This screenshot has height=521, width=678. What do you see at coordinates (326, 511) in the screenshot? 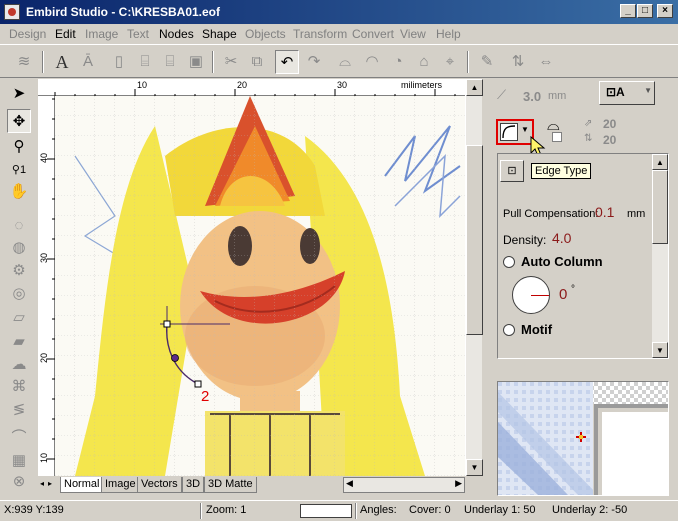
I see `color-swatch` at bounding box center [326, 511].